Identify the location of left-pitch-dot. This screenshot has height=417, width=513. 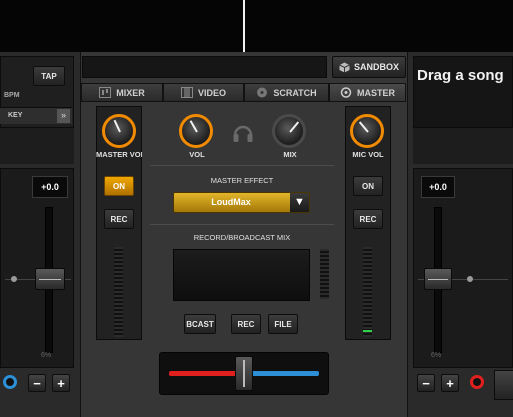
(14, 279).